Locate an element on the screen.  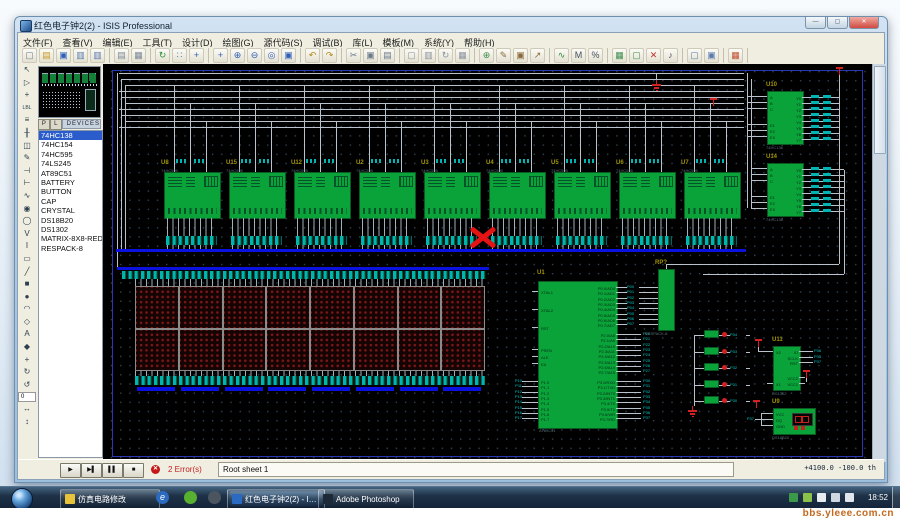
selection-mode-icon: ↖ is located at coordinates (27, 70).